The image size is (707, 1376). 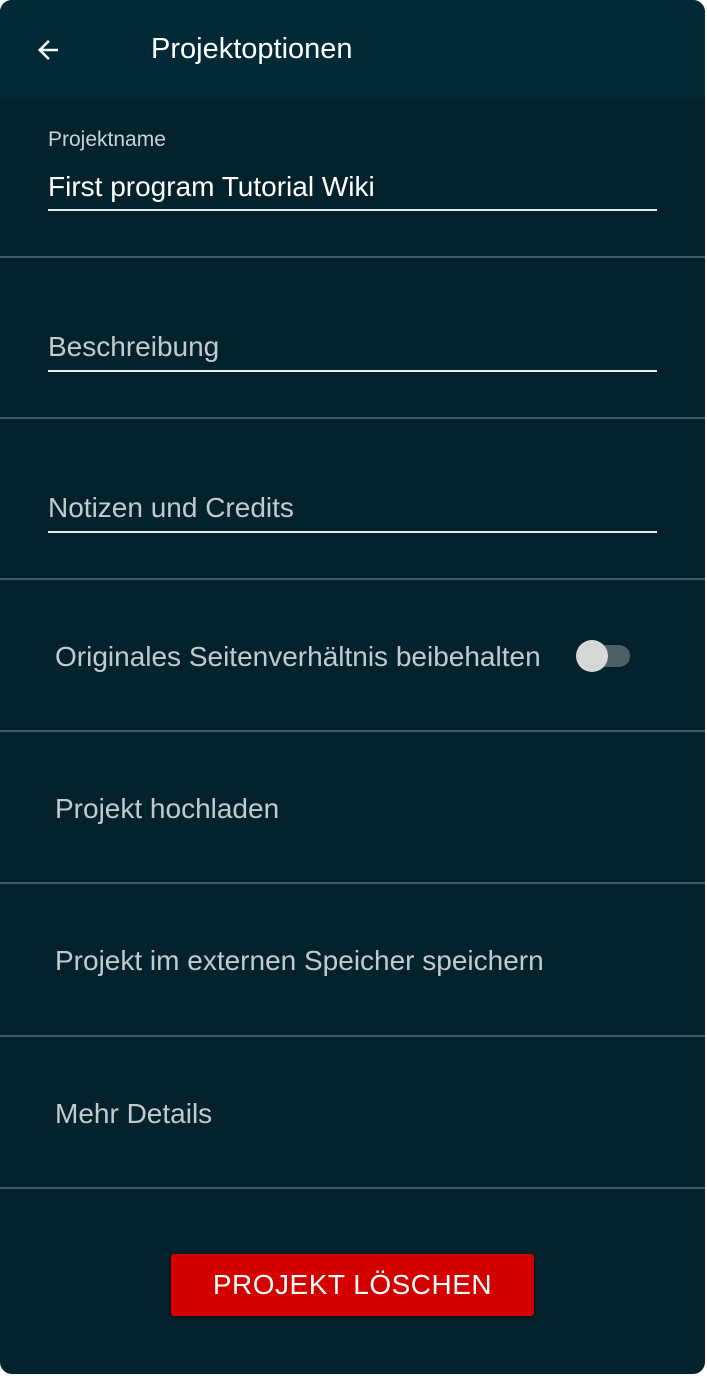 I want to click on save-external-storage-item: Projekt im externen Speicher speichern, so click(x=299, y=961).